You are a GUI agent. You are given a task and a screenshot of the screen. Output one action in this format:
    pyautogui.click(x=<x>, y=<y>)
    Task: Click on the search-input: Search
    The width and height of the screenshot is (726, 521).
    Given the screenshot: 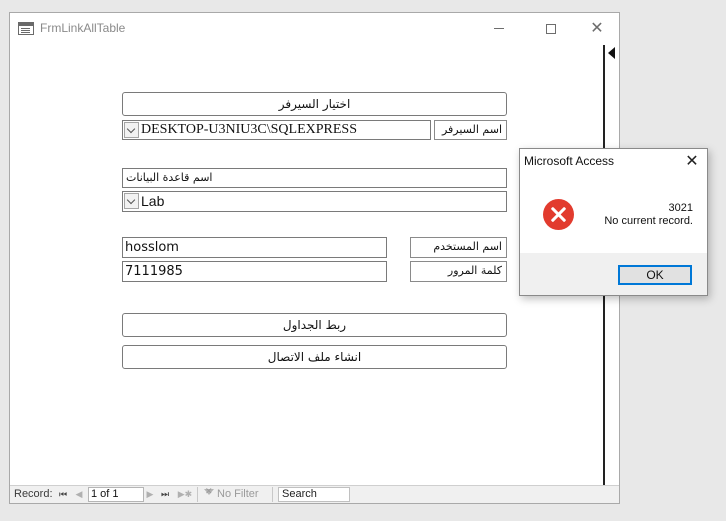 What is the action you would take?
    pyautogui.click(x=314, y=494)
    